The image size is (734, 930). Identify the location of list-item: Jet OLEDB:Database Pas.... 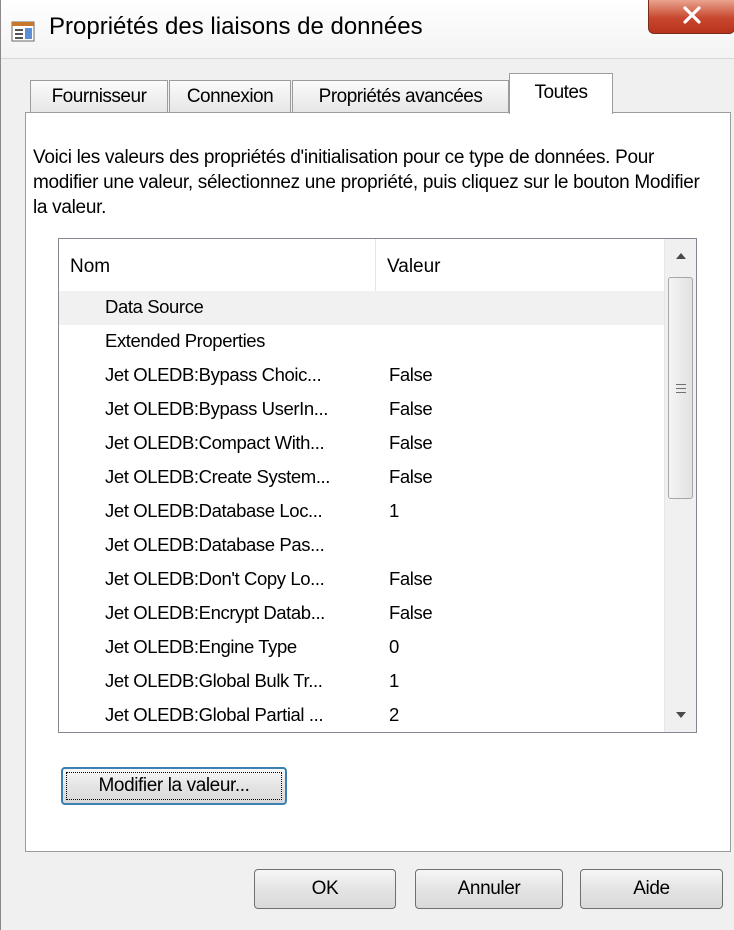
(361, 546).